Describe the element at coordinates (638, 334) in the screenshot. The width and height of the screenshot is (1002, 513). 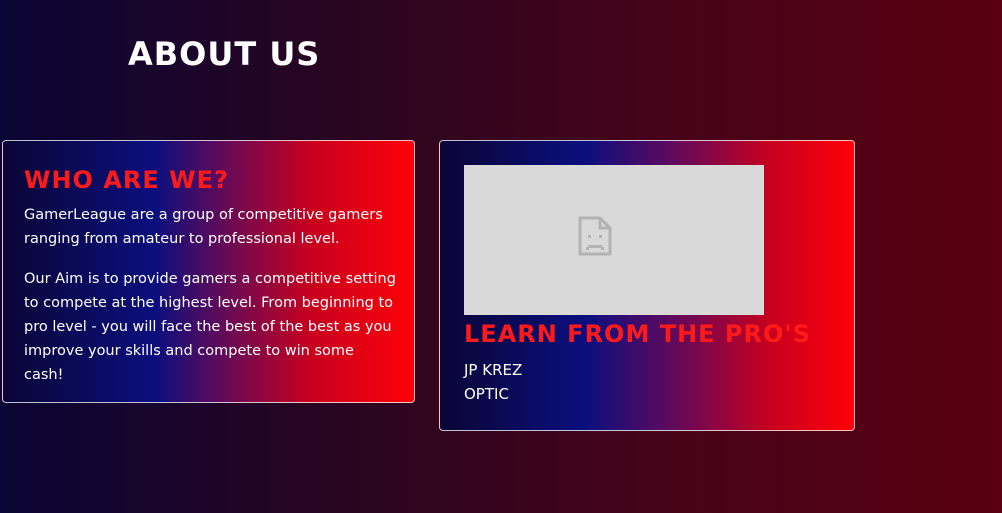
I see `pros-card-heading: LEARN FROM THE PRO'S` at that location.